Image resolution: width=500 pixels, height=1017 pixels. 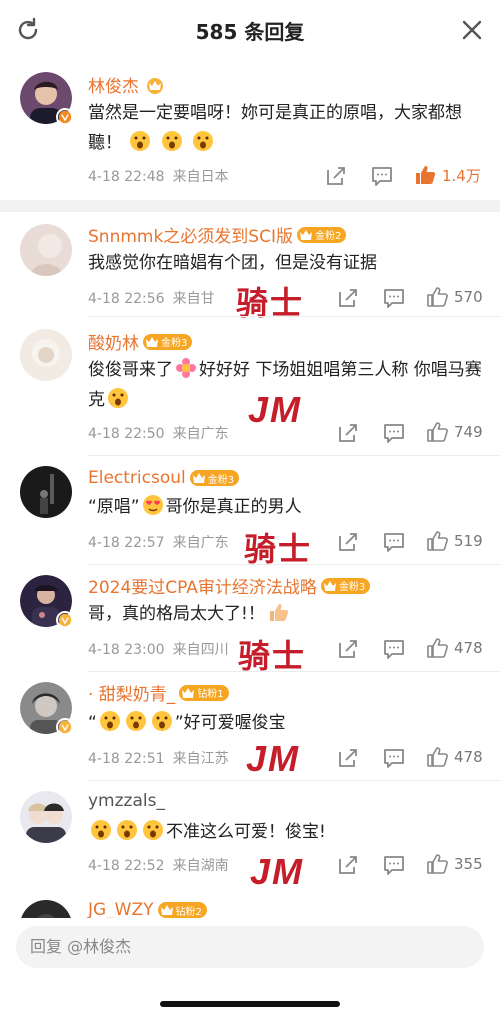 I want to click on comment-date: 4-18 22:48, so click(x=126, y=177).